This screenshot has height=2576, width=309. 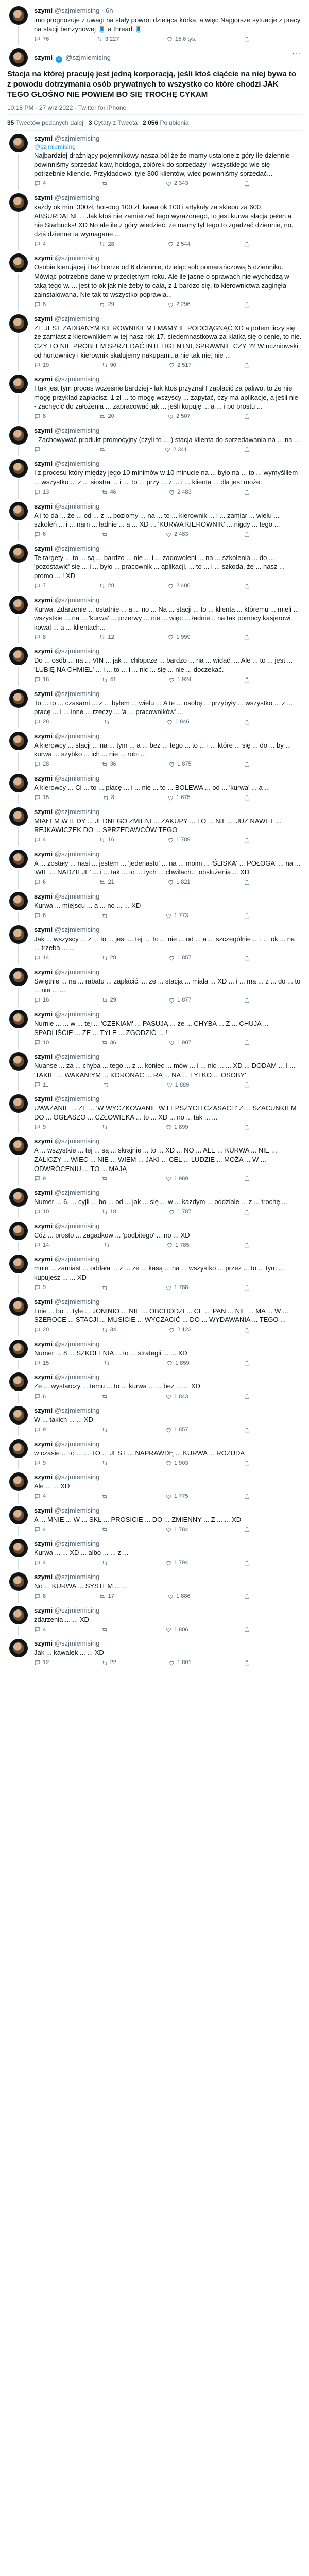 I want to click on retweet-button: 17, so click(x=107, y=1596).